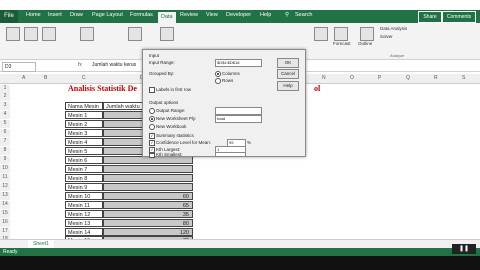 Image resolution: width=480 pixels, height=270 pixels. I want to click on mesin-cell: Mesin 4, so click(84, 142).